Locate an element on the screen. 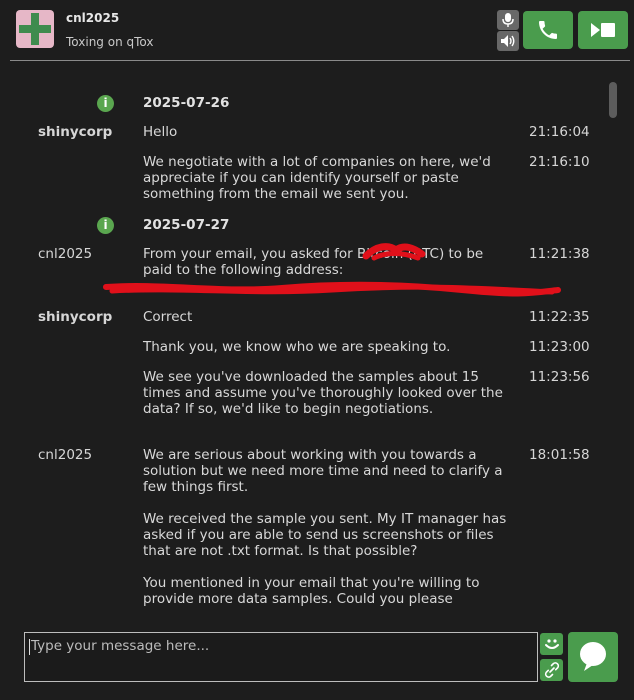 The height and width of the screenshot is (700, 634). contact-avatar is located at coordinates (35, 29).